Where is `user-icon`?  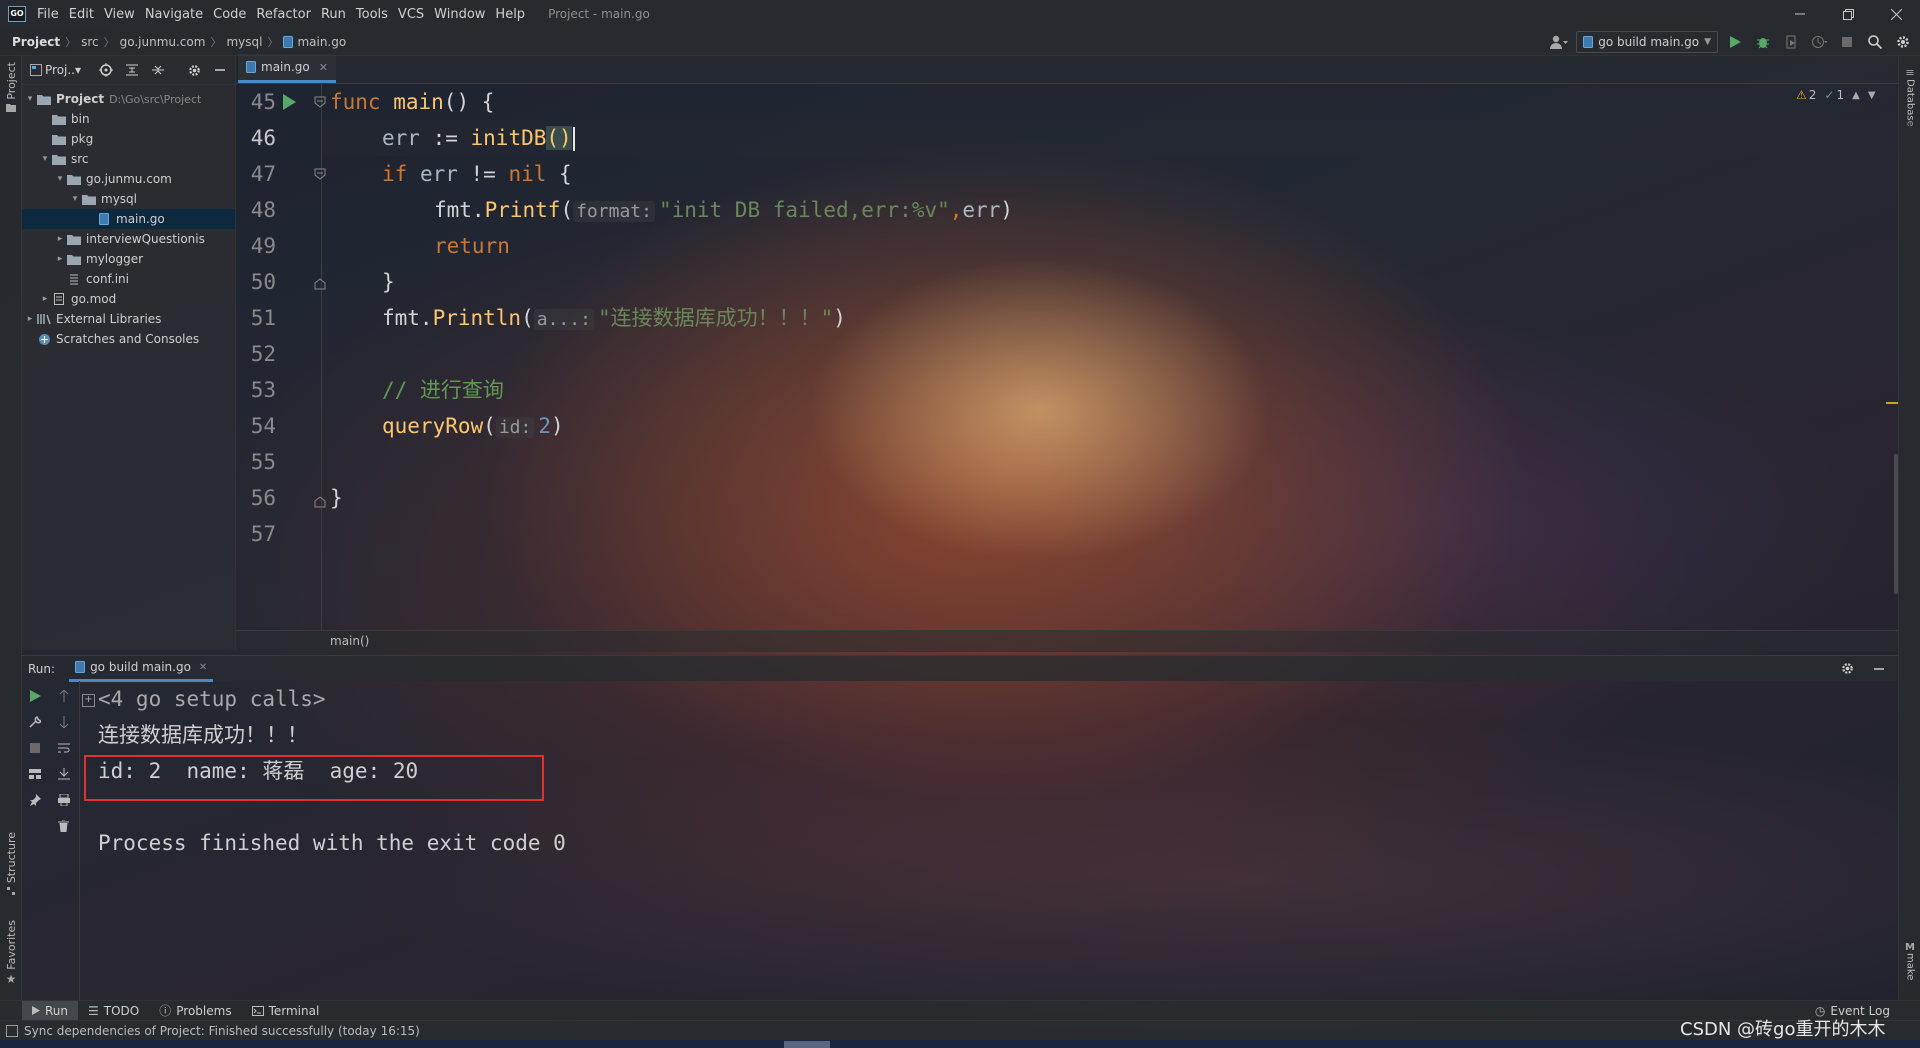 user-icon is located at coordinates (1559, 42).